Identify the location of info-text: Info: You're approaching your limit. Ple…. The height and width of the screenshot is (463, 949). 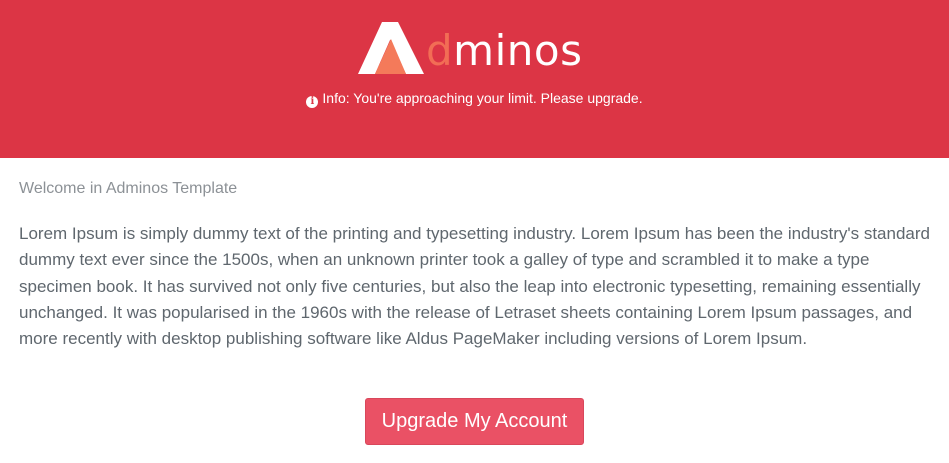
(482, 98).